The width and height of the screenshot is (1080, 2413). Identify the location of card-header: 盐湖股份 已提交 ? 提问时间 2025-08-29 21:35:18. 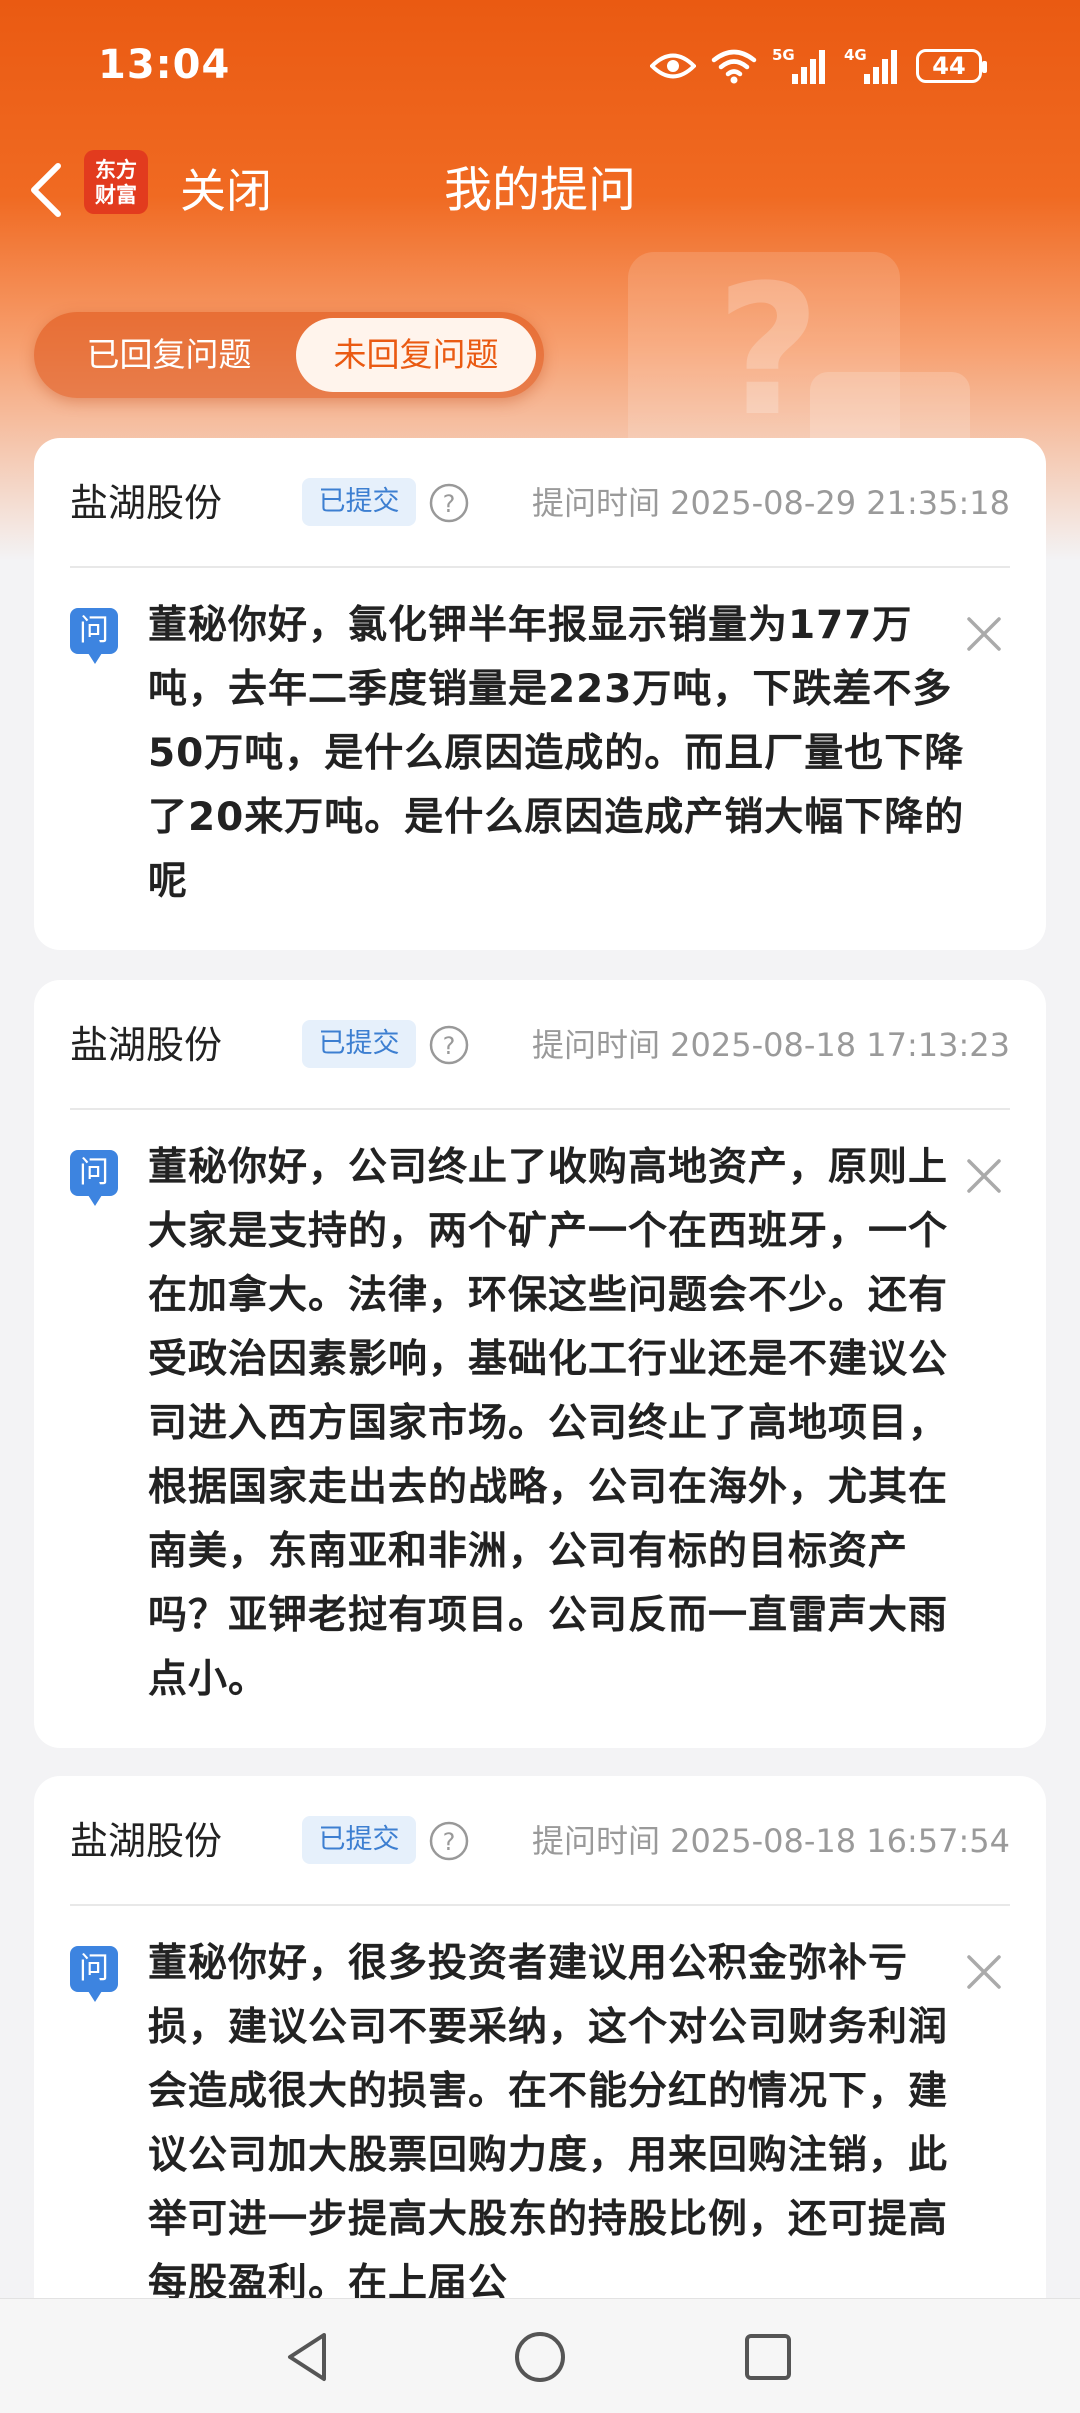
(540, 503).